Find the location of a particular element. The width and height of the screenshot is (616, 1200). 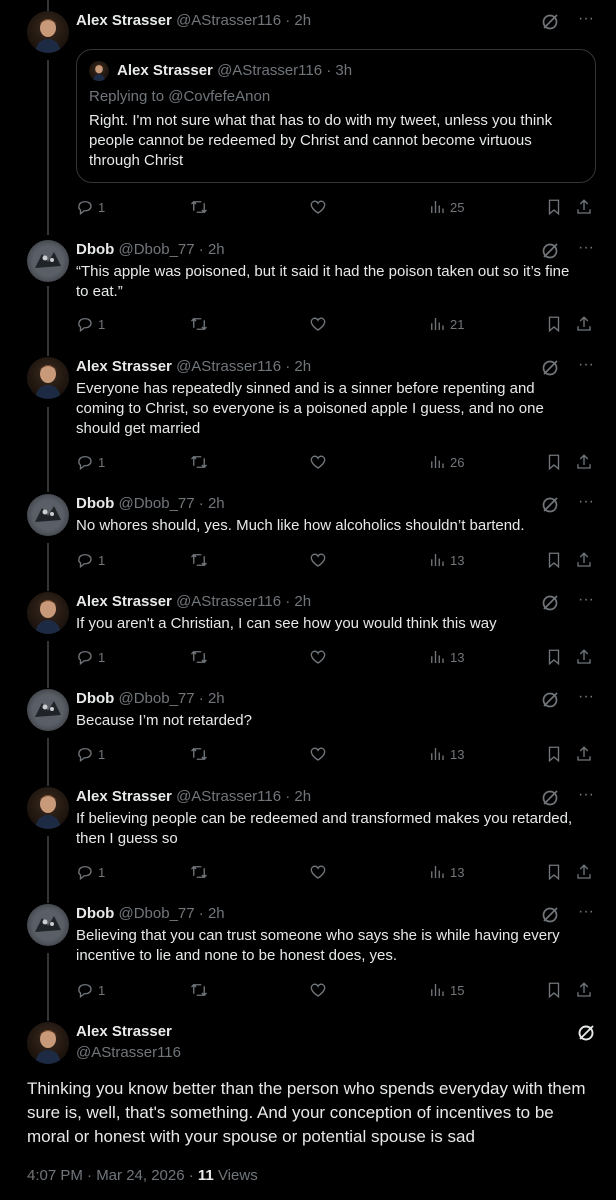

views-button: 15 is located at coordinates (446, 990).